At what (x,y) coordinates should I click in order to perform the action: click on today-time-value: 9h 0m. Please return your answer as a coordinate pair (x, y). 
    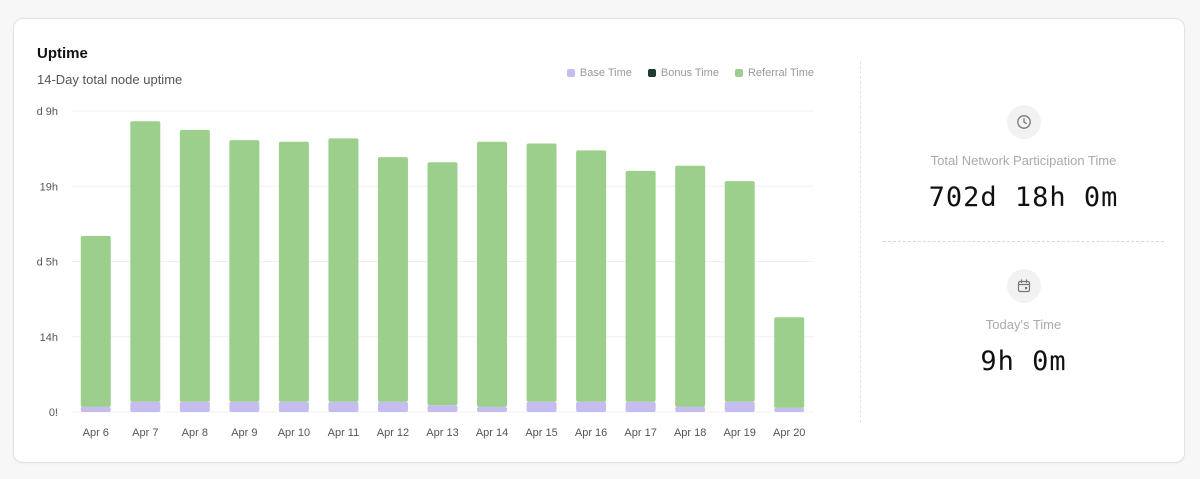
    Looking at the image, I should click on (1023, 361).